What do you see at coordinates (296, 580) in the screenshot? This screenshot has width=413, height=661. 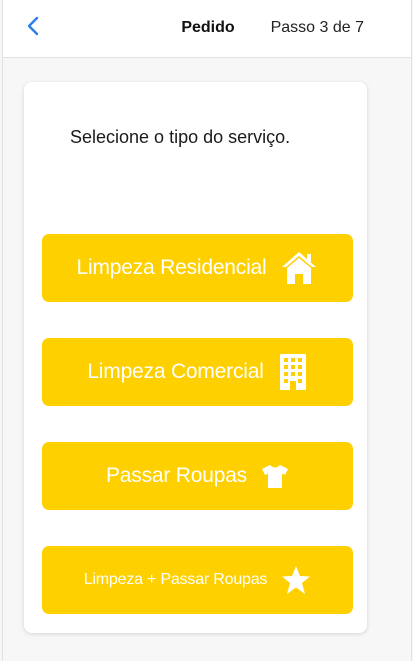 I see `star-icon` at bounding box center [296, 580].